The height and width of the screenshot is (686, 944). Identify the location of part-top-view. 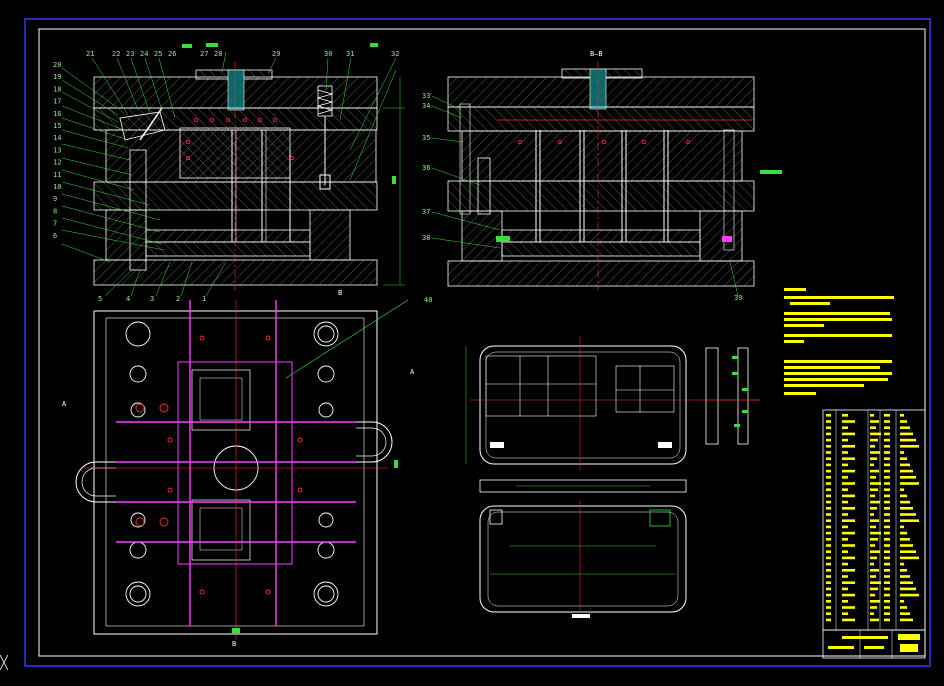
(612, 403).